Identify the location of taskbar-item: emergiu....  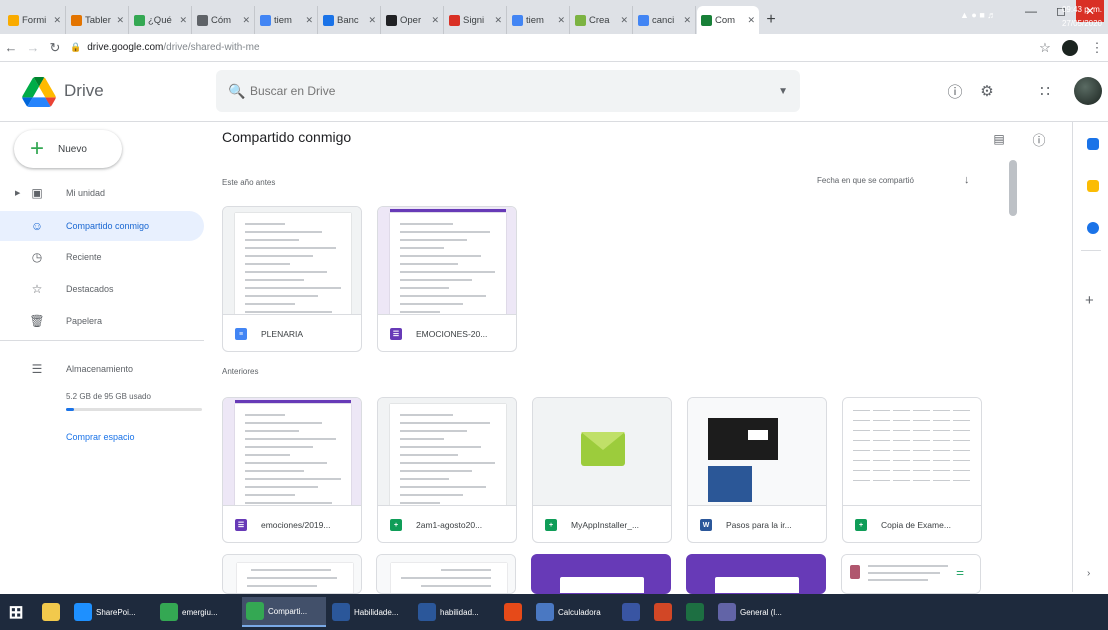
(198, 612).